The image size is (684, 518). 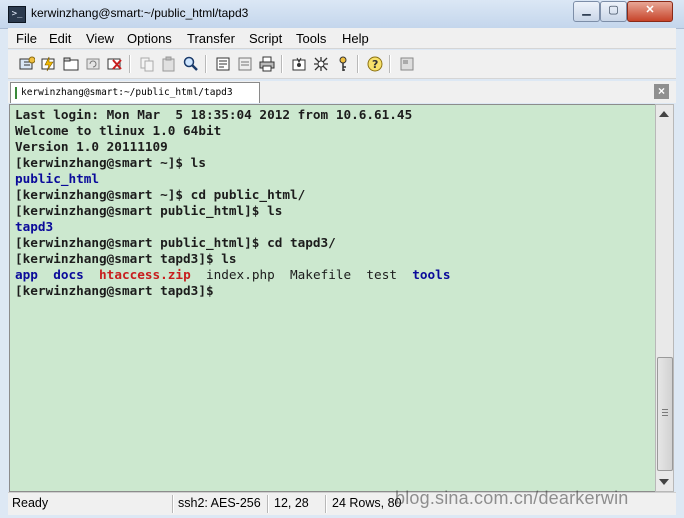 I want to click on terminal-line: [kerwinzhang@smart tapd3]$ ls, so click(x=126, y=258).